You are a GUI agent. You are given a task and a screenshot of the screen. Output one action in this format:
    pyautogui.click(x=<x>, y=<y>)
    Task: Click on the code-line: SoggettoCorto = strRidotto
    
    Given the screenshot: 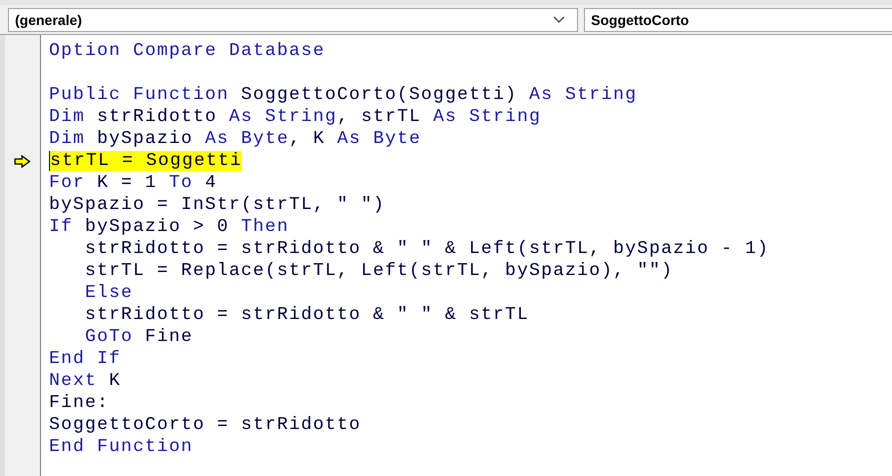 What is the action you would take?
    pyautogui.click(x=205, y=425)
    